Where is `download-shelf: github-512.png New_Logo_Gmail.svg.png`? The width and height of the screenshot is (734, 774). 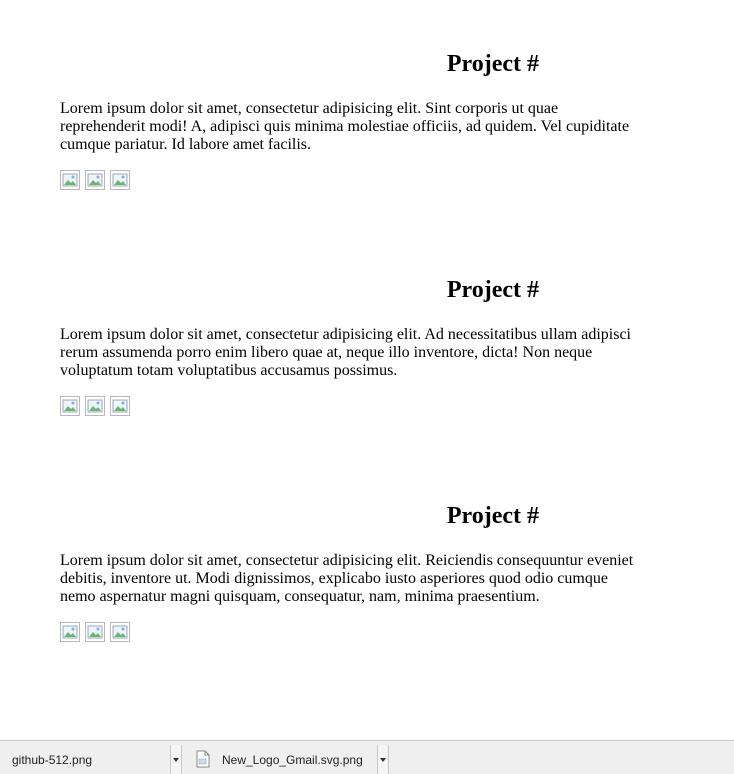 download-shelf: github-512.png New_Logo_Gmail.svg.png is located at coordinates (367, 757).